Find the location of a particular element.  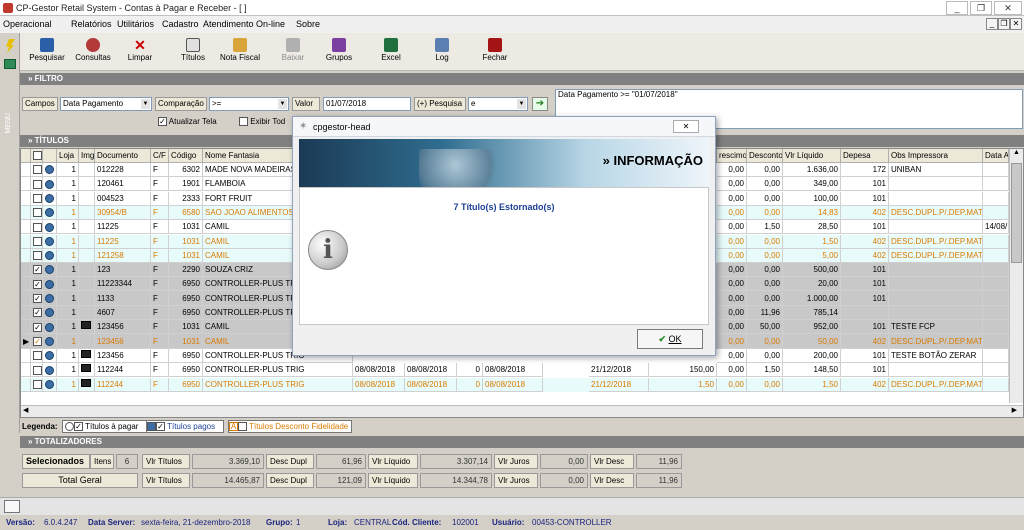

campos-select: Data Pagamento ▼ is located at coordinates (106, 104).